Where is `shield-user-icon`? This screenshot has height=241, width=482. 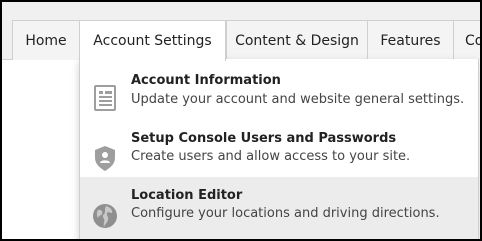 shield-user-icon is located at coordinates (105, 158).